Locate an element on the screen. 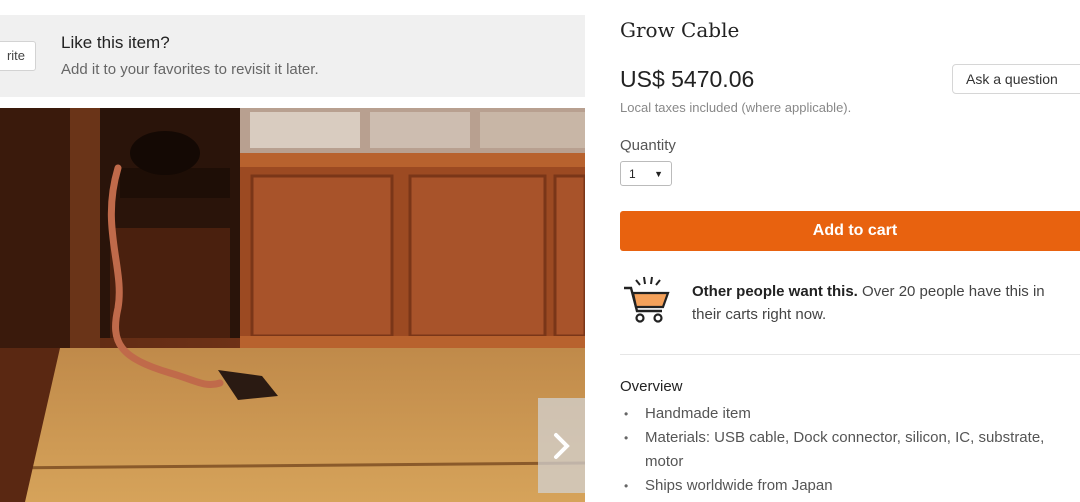 This screenshot has width=1080, height=502. favorite-button: rite is located at coordinates (18, 56).